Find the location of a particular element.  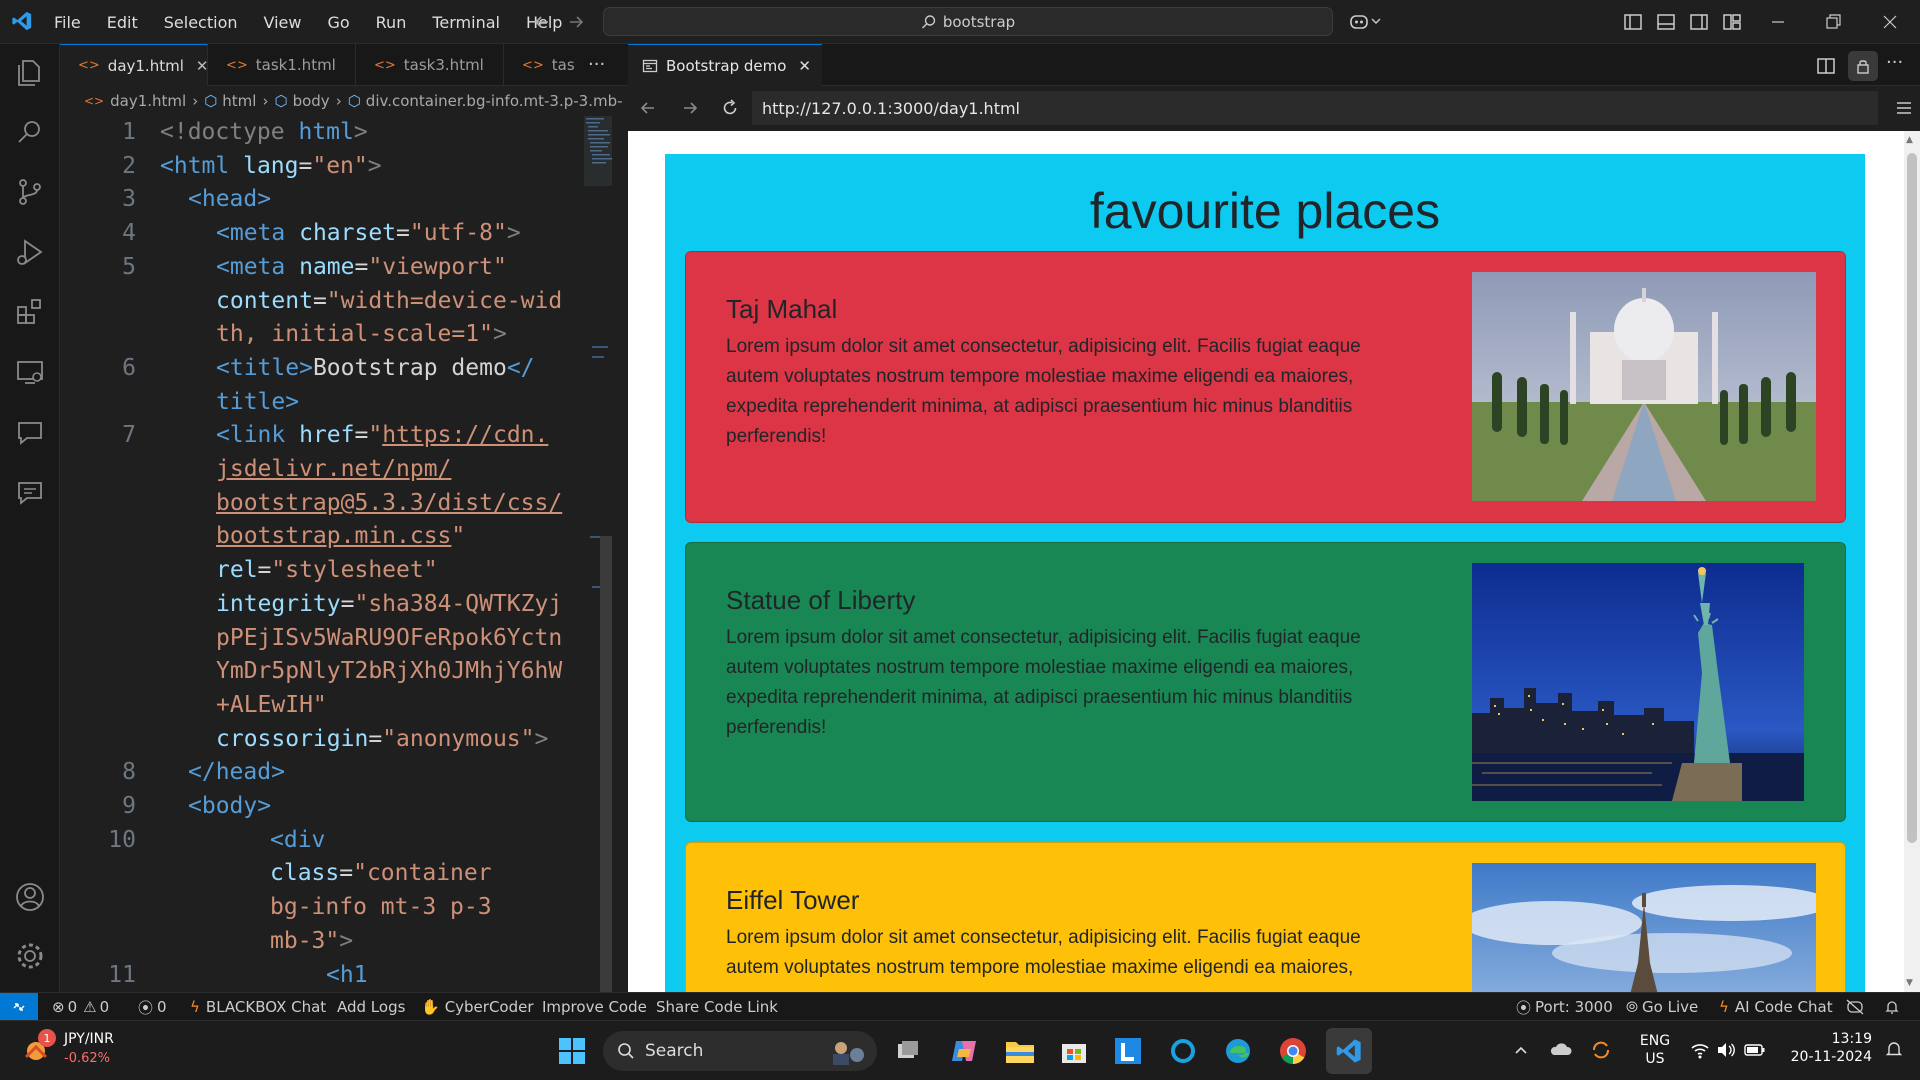

remote-icon is located at coordinates (19, 1007).